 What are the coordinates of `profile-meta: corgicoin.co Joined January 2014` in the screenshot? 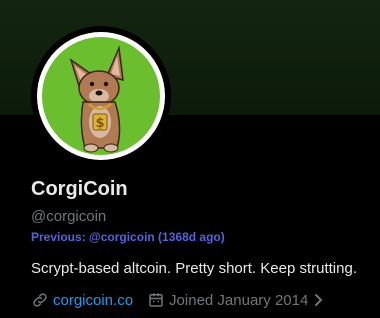 It's located at (177, 300).